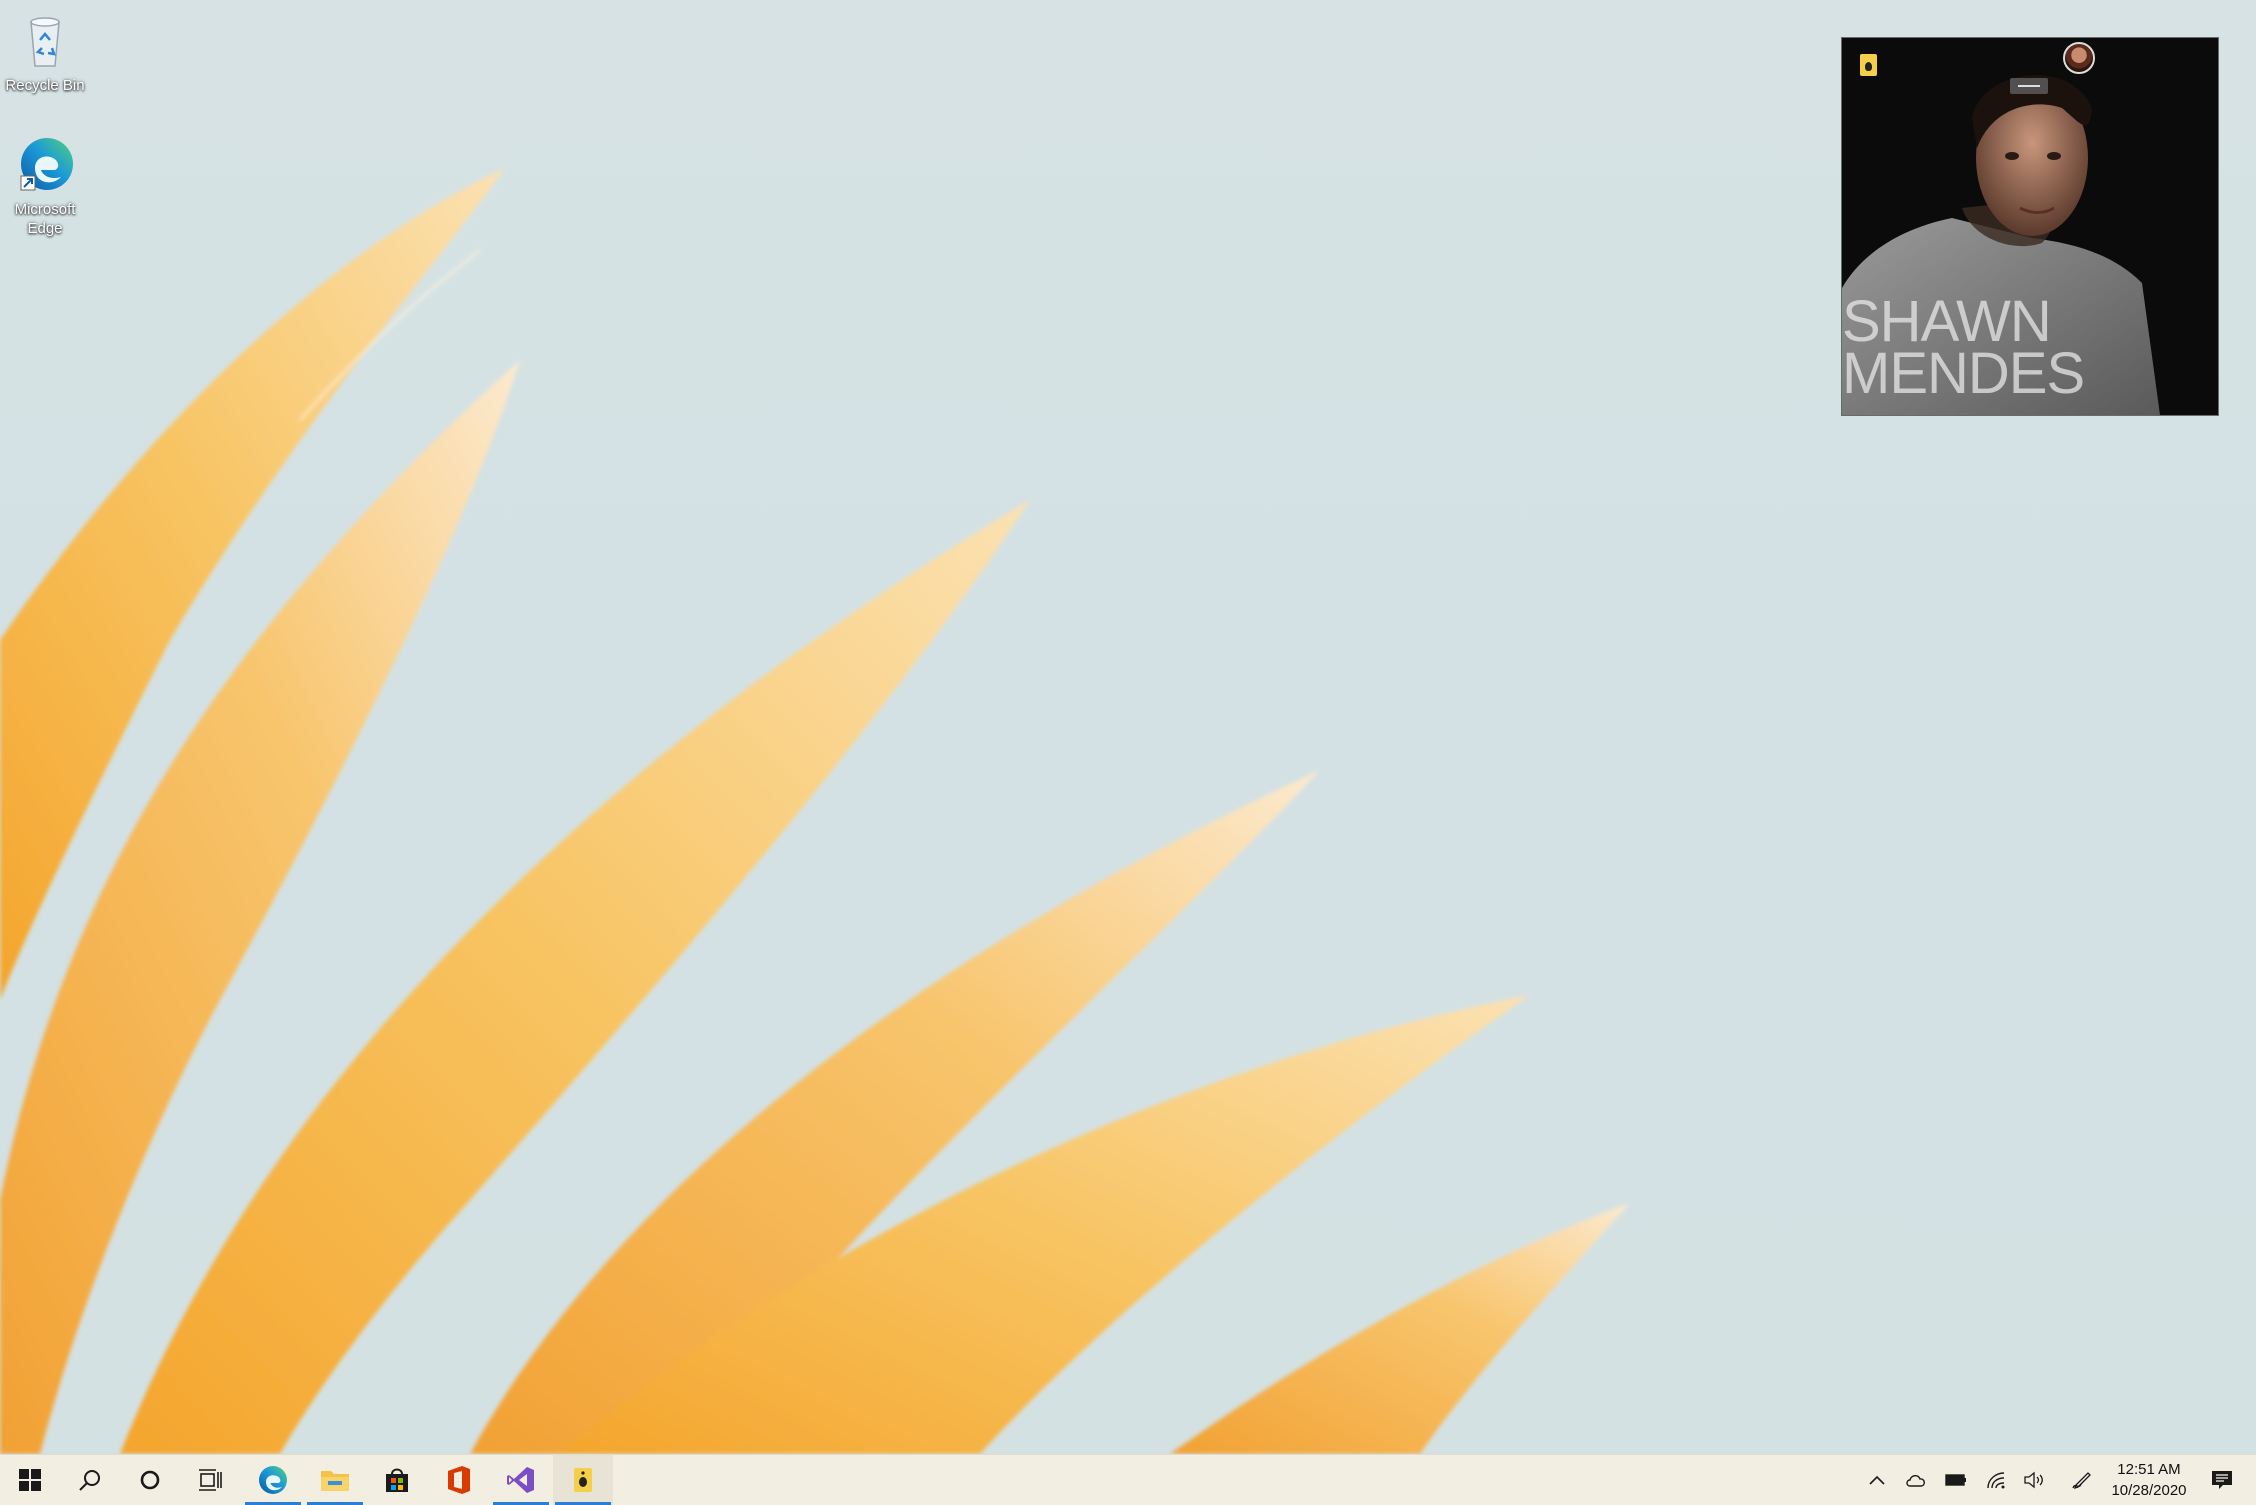  Describe the element at coordinates (2029, 86) in the screenshot. I see `drag-handle-icon` at that location.